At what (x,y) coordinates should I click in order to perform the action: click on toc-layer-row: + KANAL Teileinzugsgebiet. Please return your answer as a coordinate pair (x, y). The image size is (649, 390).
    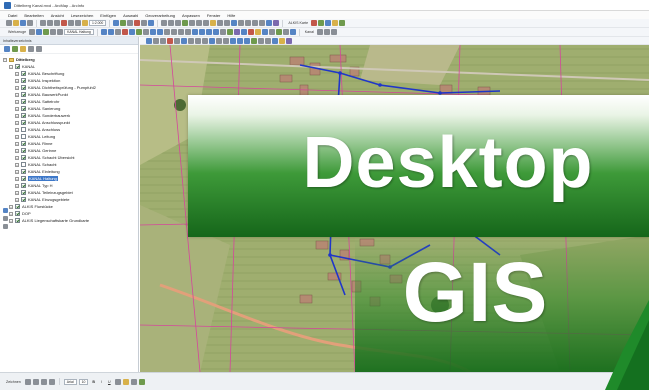
    Looking at the image, I should click on (69, 192).